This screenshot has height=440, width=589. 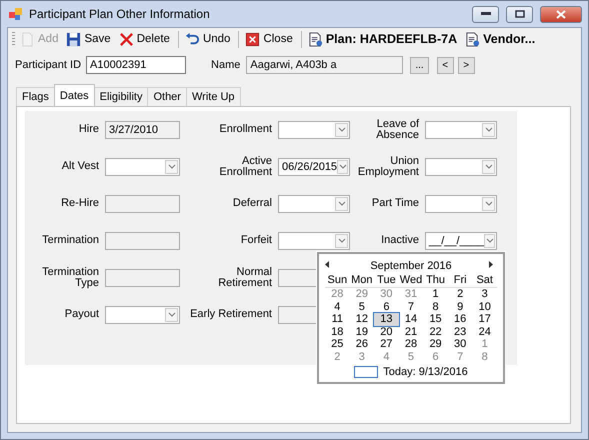 I want to click on weekday-label: Thu, so click(x=435, y=281).